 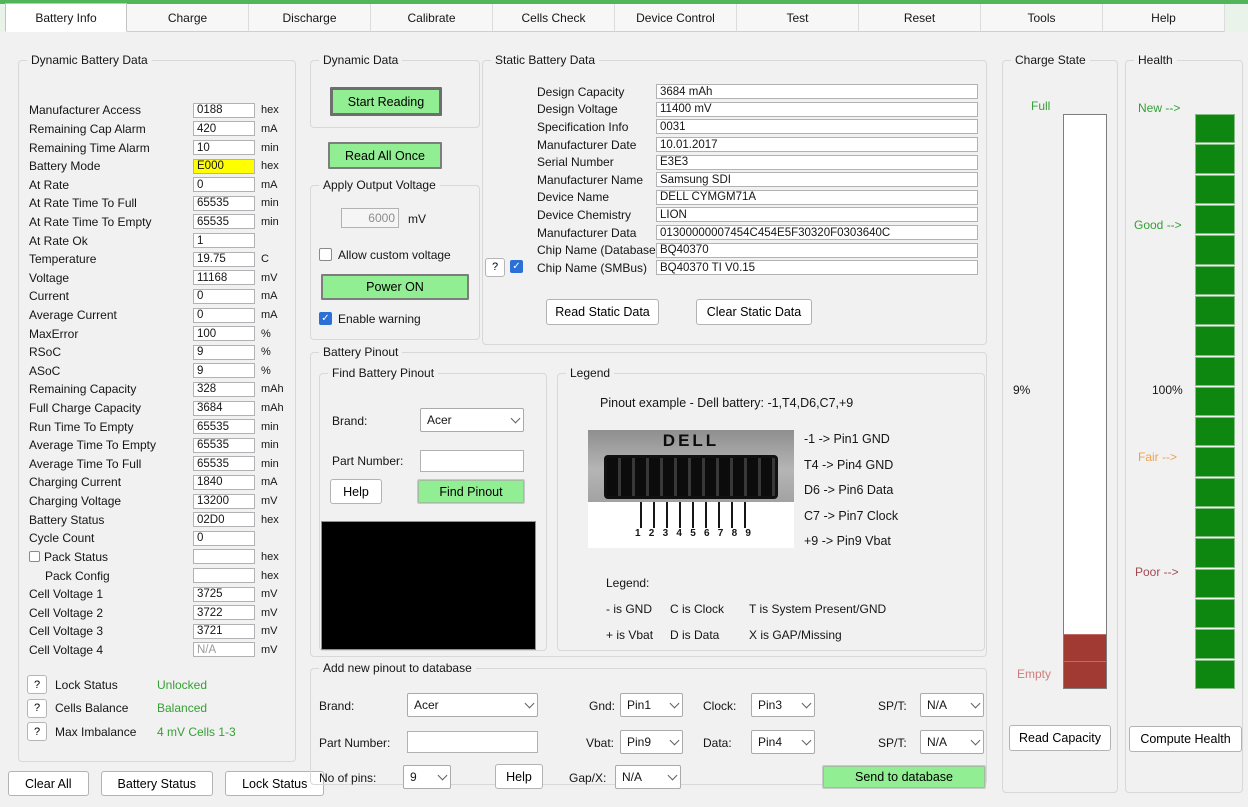 I want to click on footer-button: Battery Status, so click(x=157, y=783).